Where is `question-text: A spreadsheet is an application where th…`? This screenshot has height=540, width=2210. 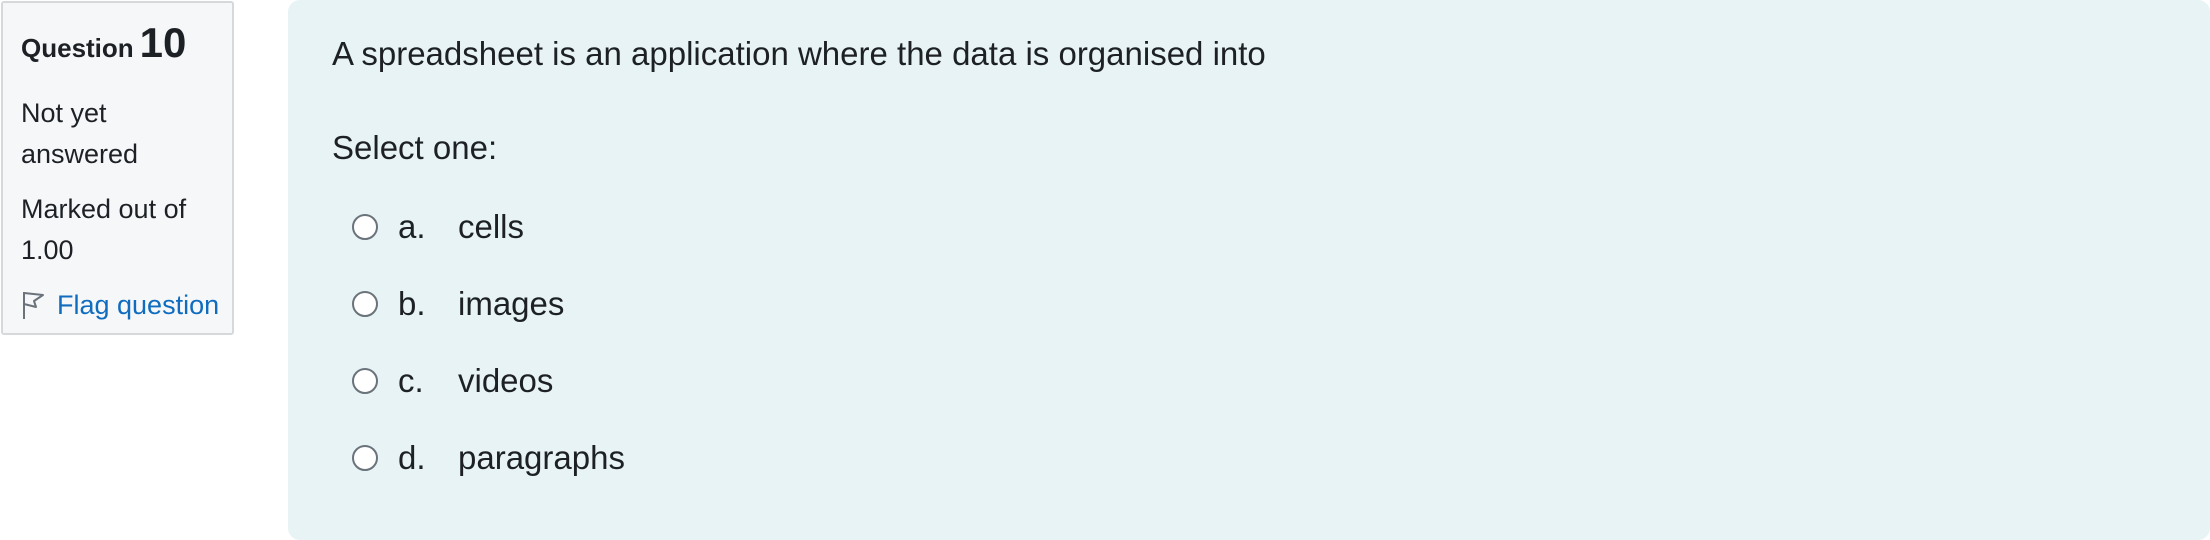
question-text: A spreadsheet is an application where th… is located at coordinates (799, 53).